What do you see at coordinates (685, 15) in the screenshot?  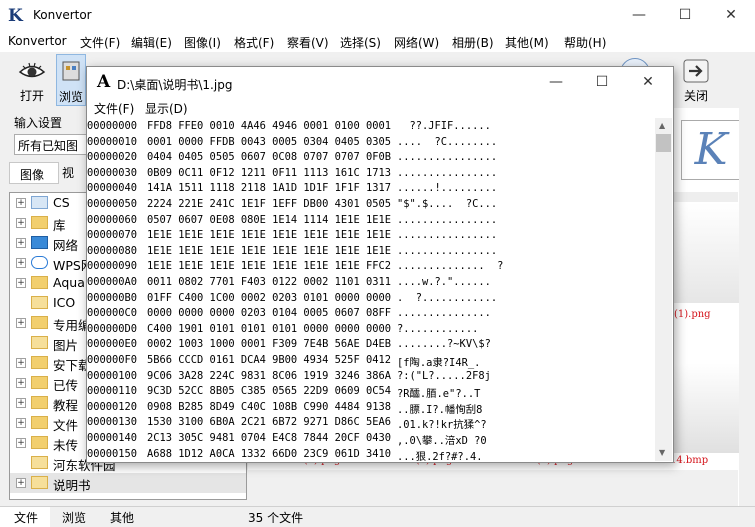 I see `maximize-button: ☐` at bounding box center [685, 15].